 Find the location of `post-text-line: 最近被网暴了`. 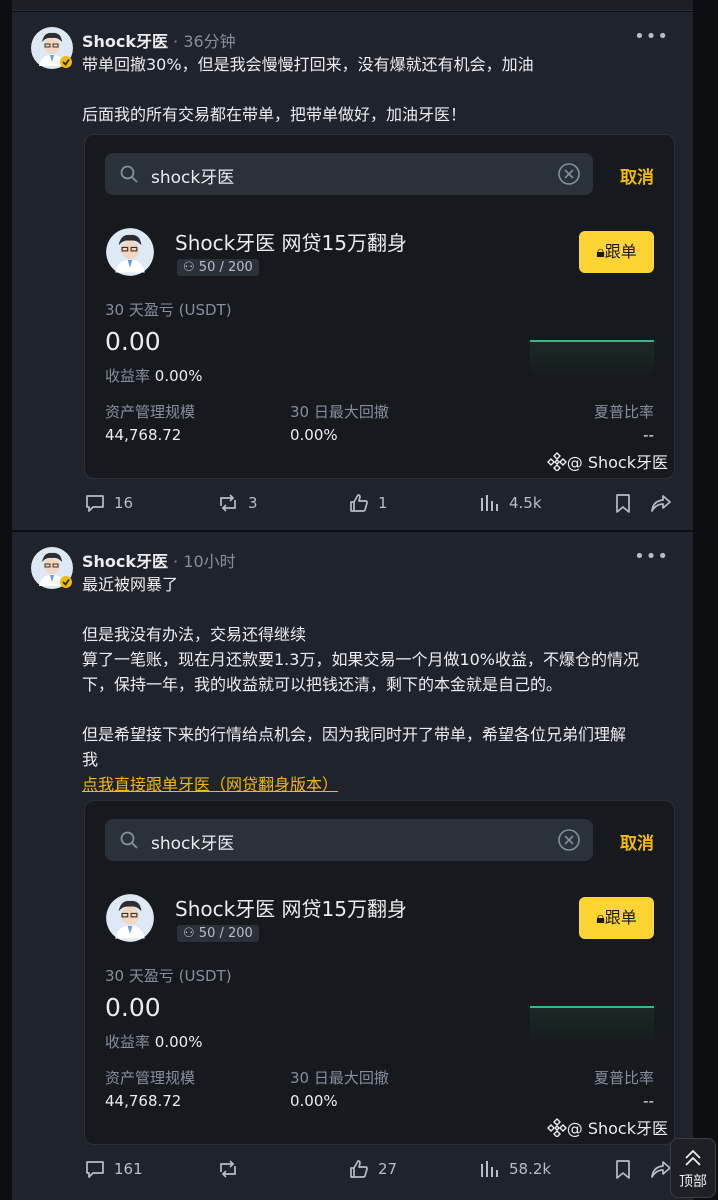

post-text-line: 最近被网暴了 is located at coordinates (130, 584).